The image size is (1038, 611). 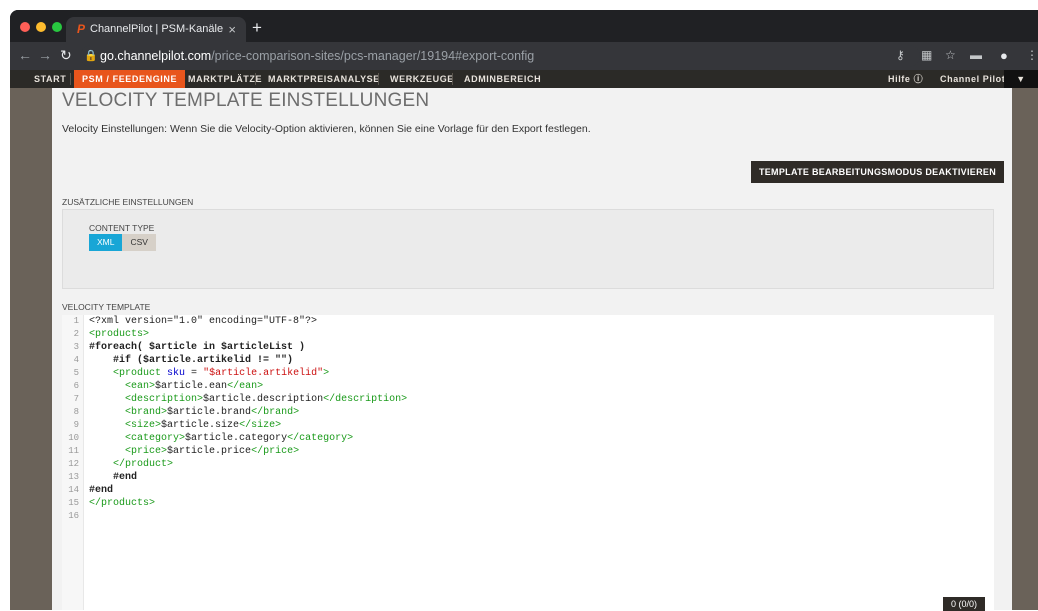 What do you see at coordinates (91, 56) in the screenshot?
I see `lock-icon: 🔒` at bounding box center [91, 56].